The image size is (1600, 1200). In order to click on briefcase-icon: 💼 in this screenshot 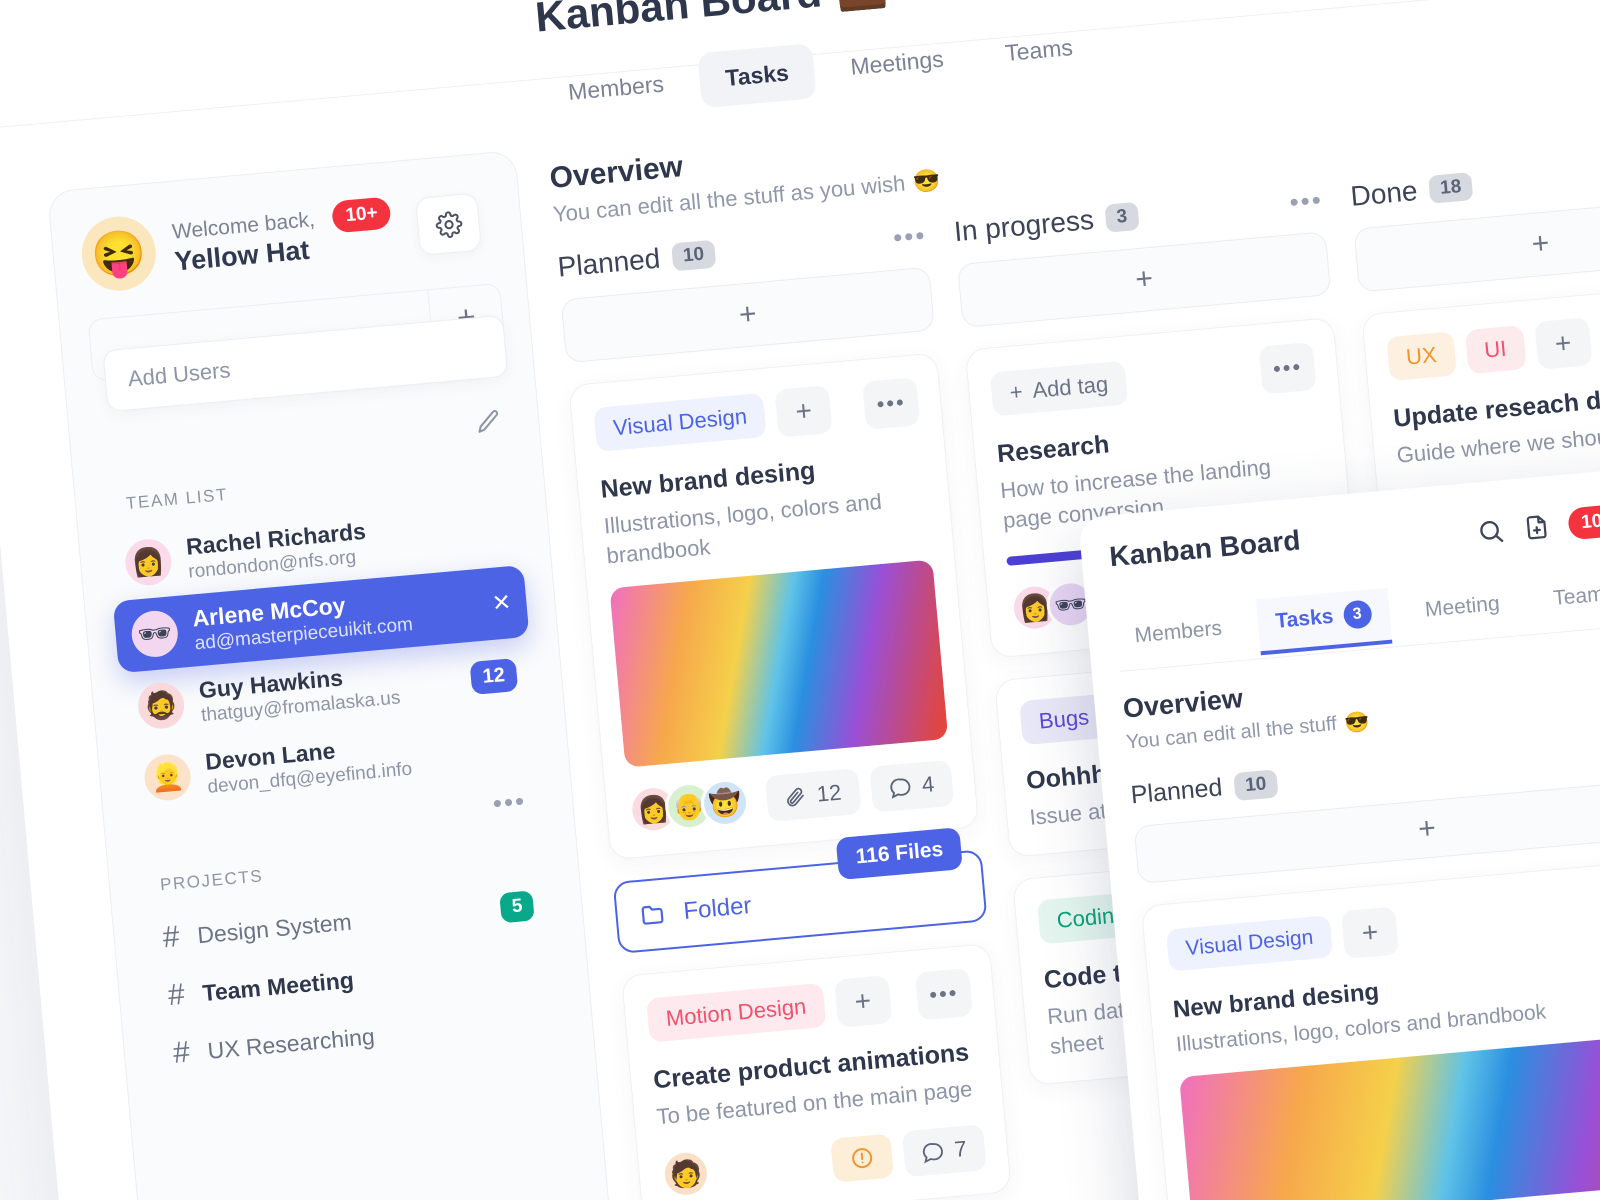, I will do `click(861, 7)`.